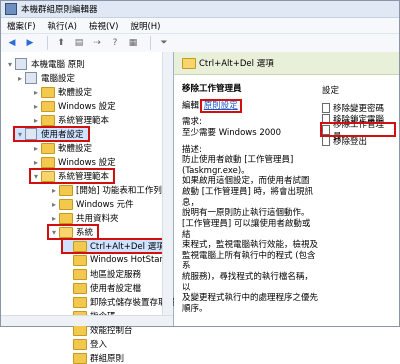  Describe the element at coordinates (358, 115) in the screenshot. I see `settings-list: 設定 移除變更密碼 移除鎖定電腦 移除工作管理員 移除登出` at that location.